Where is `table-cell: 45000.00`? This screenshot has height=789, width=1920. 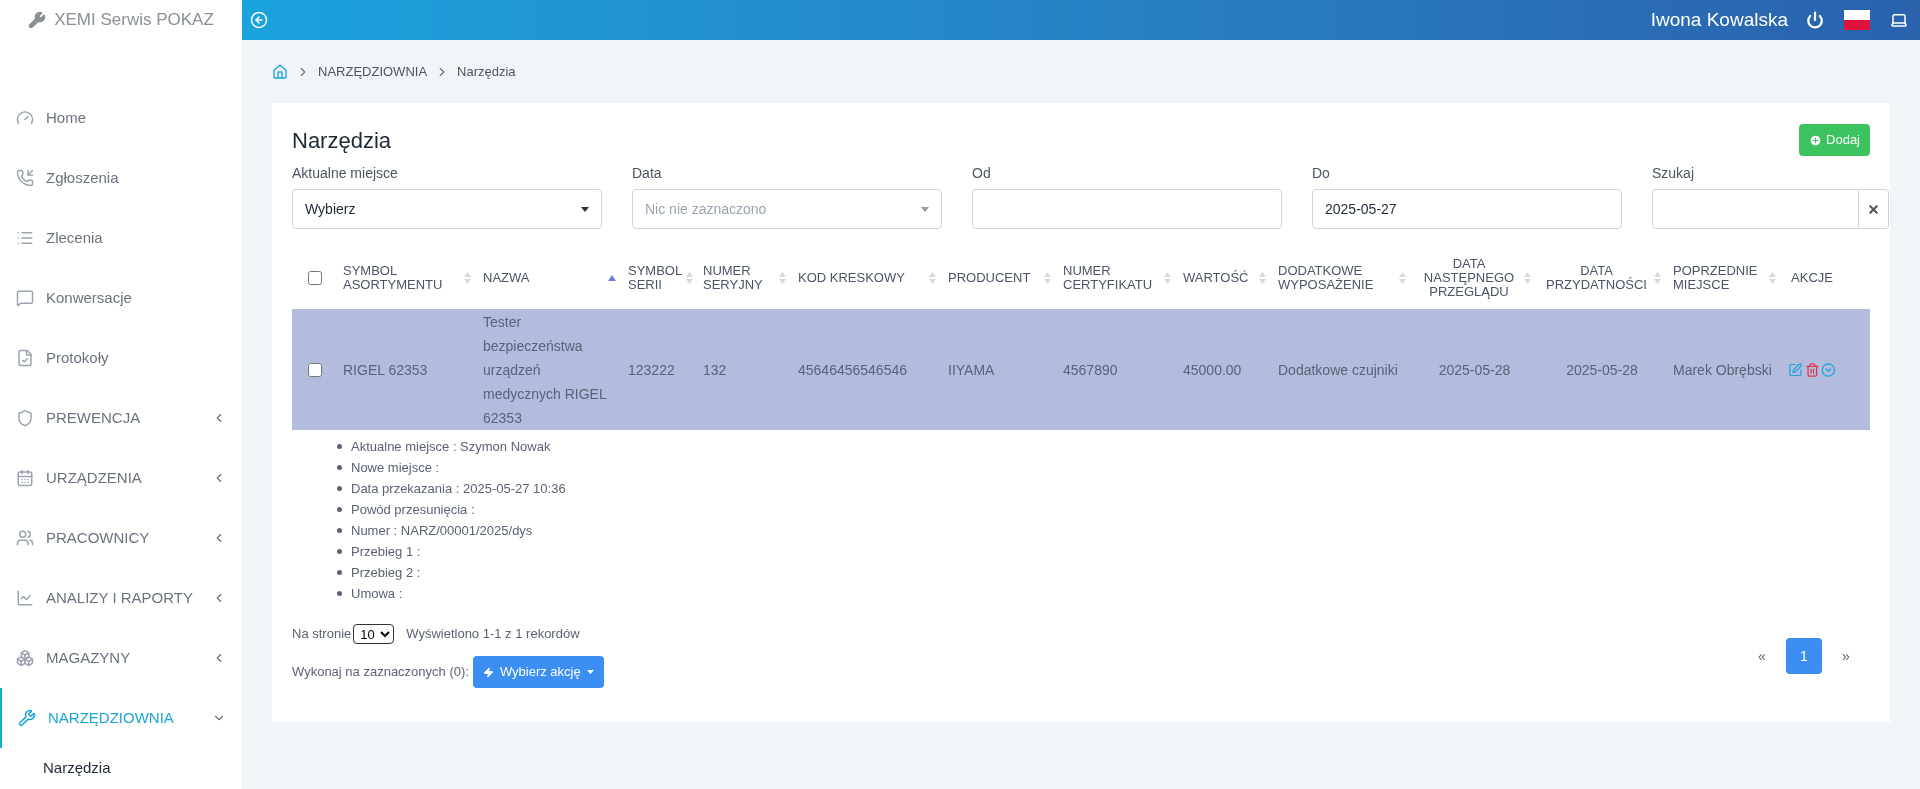
table-cell: 45000.00 is located at coordinates (1212, 369).